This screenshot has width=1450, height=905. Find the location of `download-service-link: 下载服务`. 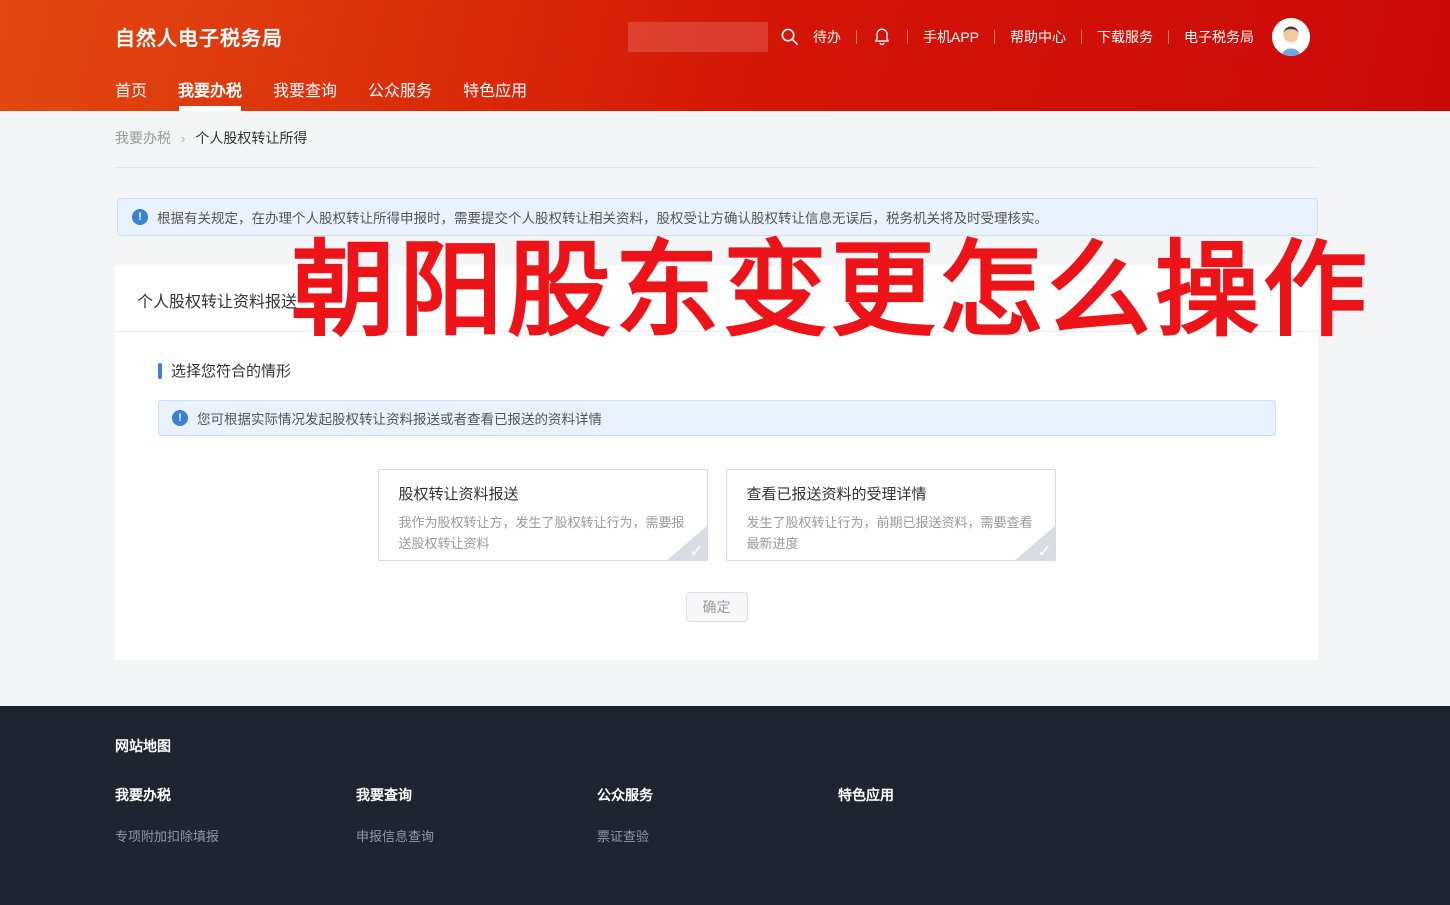

download-service-link: 下载服务 is located at coordinates (1125, 37).